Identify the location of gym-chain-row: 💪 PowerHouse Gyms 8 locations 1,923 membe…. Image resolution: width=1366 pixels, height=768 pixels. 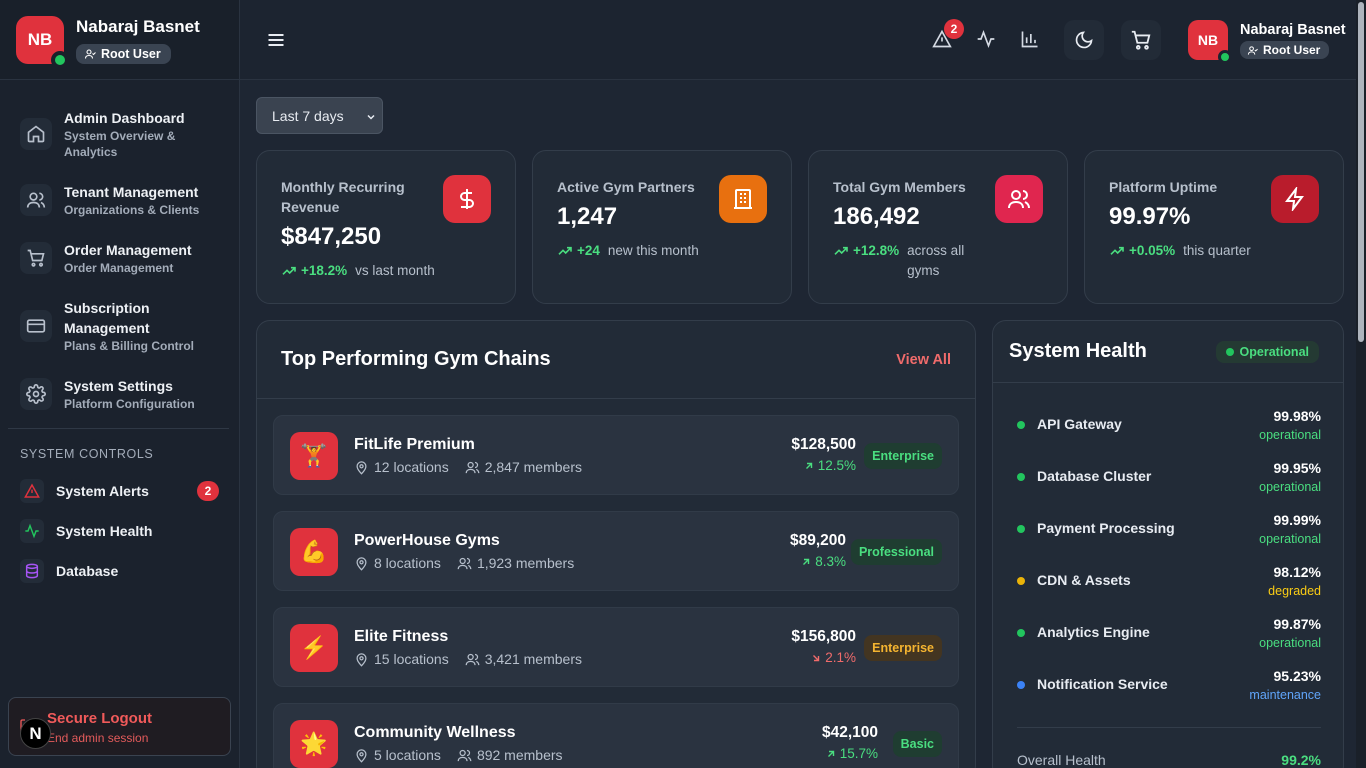
(616, 551).